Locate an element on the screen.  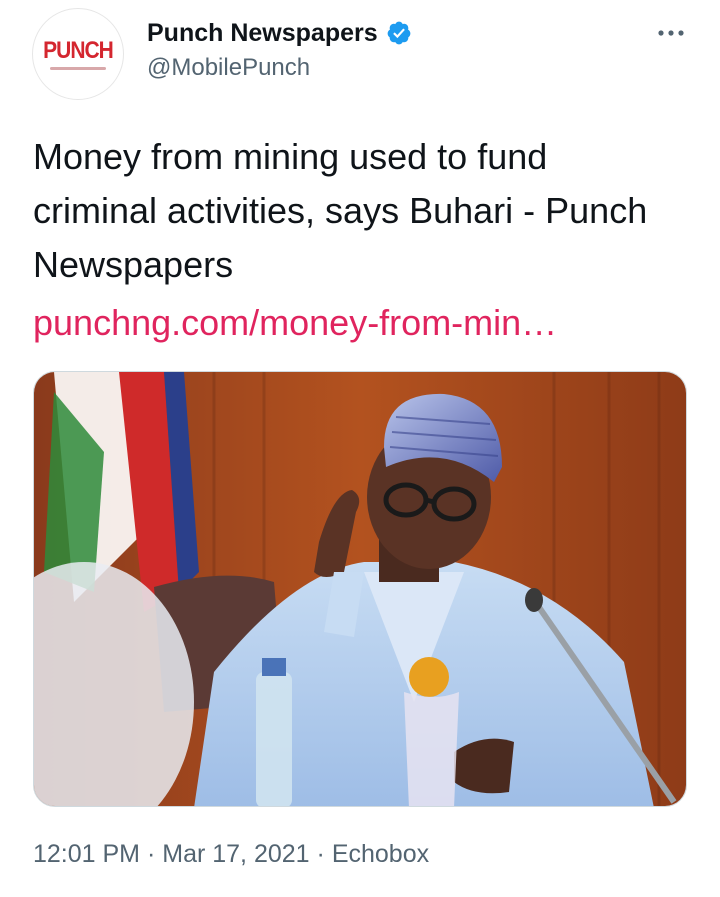
more-horizontal-icon is located at coordinates (671, 33).